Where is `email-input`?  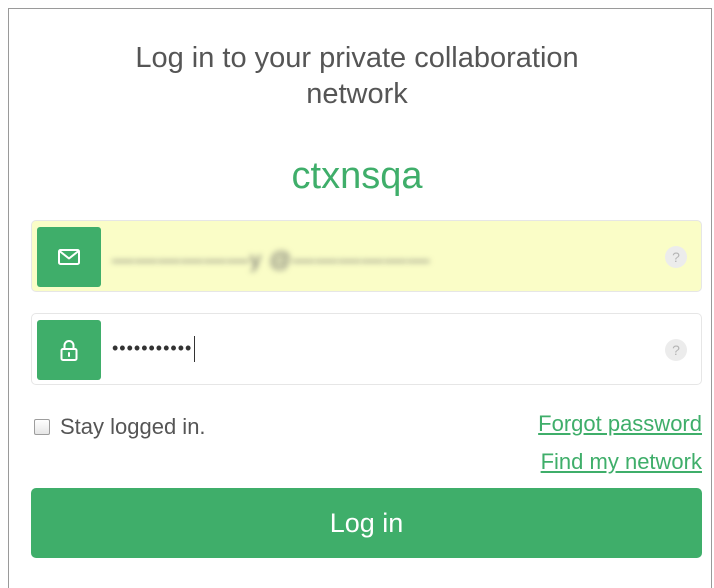 email-input is located at coordinates (380, 257).